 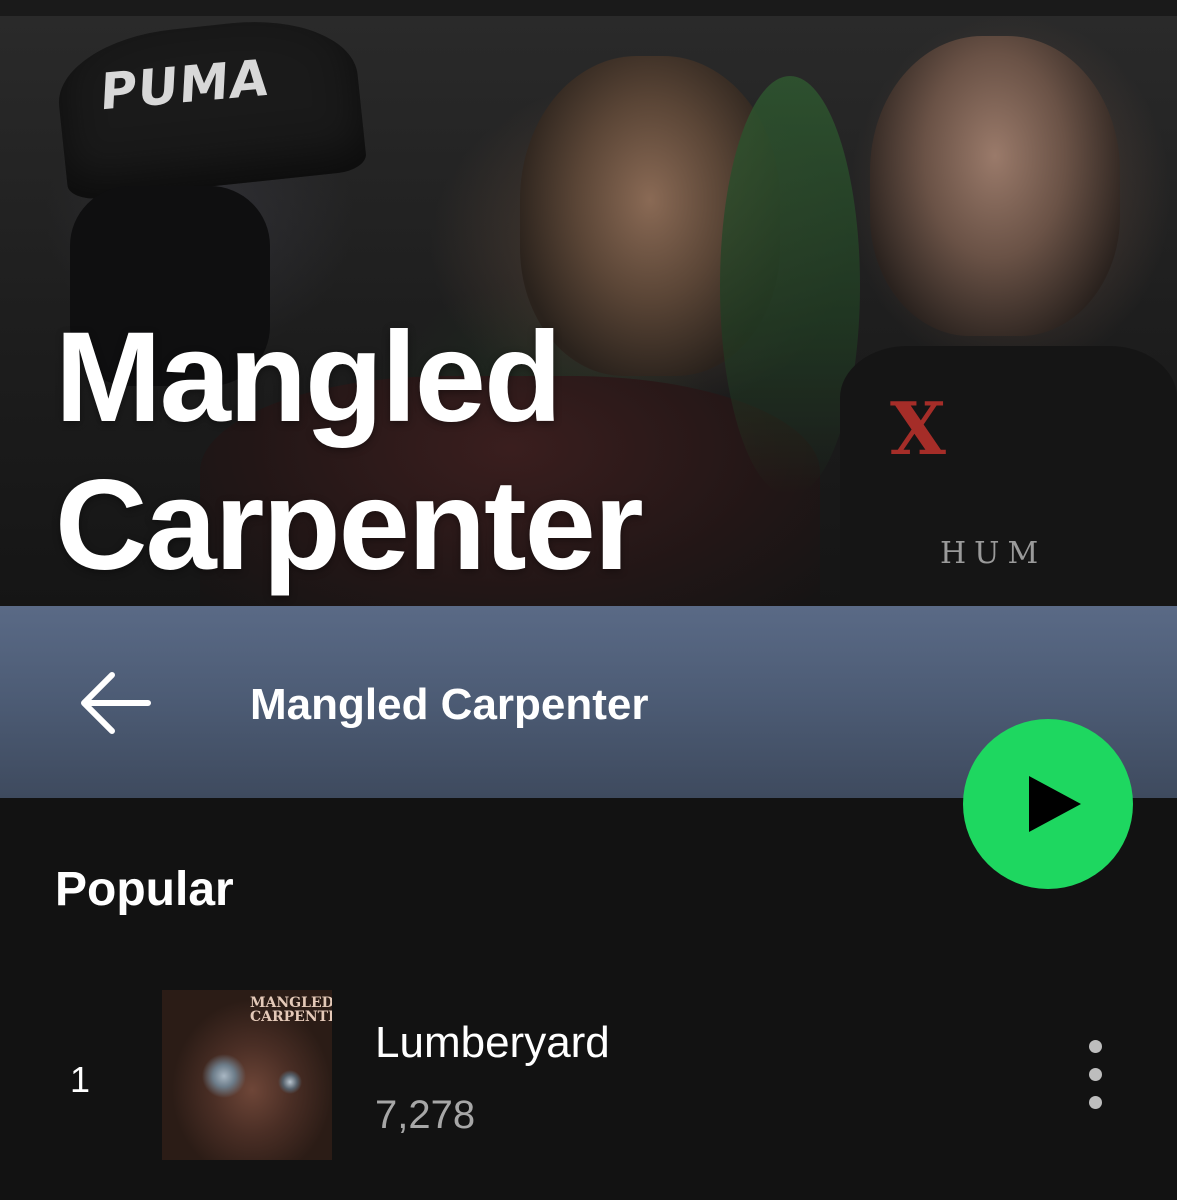 I want to click on play-button, so click(x=1048, y=804).